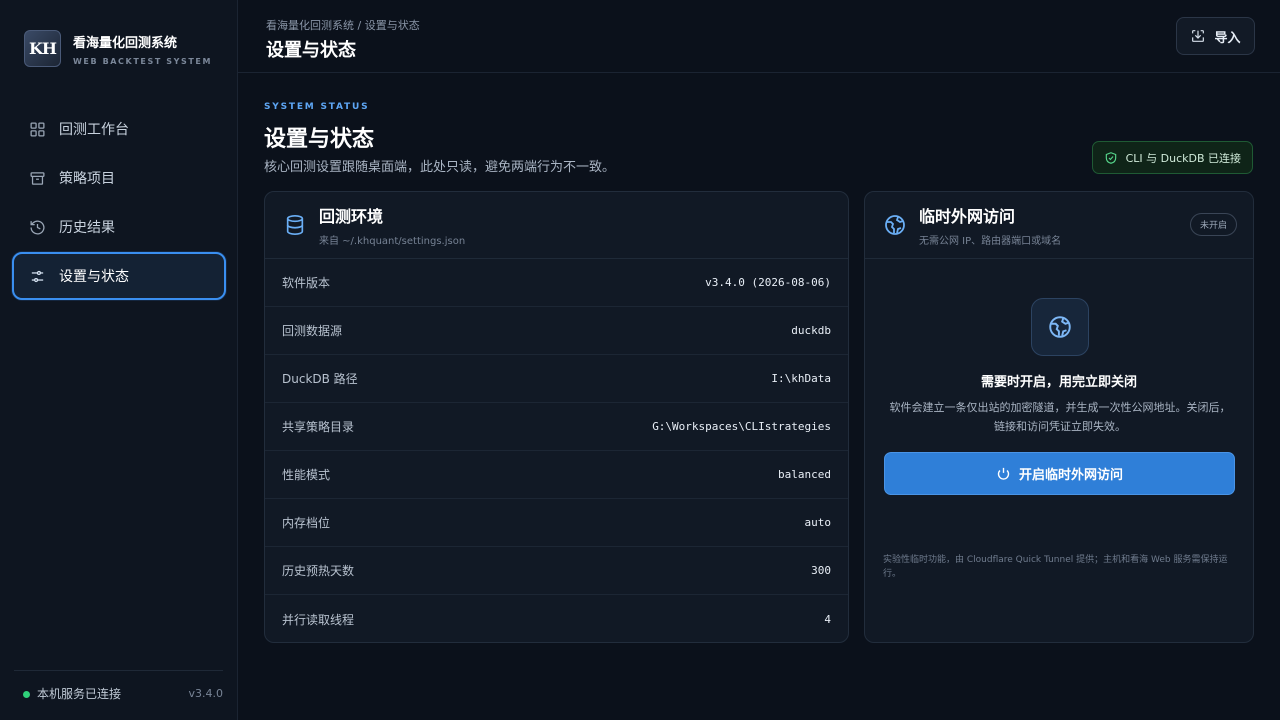 The image size is (1280, 720). What do you see at coordinates (318, 571) in the screenshot?
I see `setting-key: 历史预热天数` at bounding box center [318, 571].